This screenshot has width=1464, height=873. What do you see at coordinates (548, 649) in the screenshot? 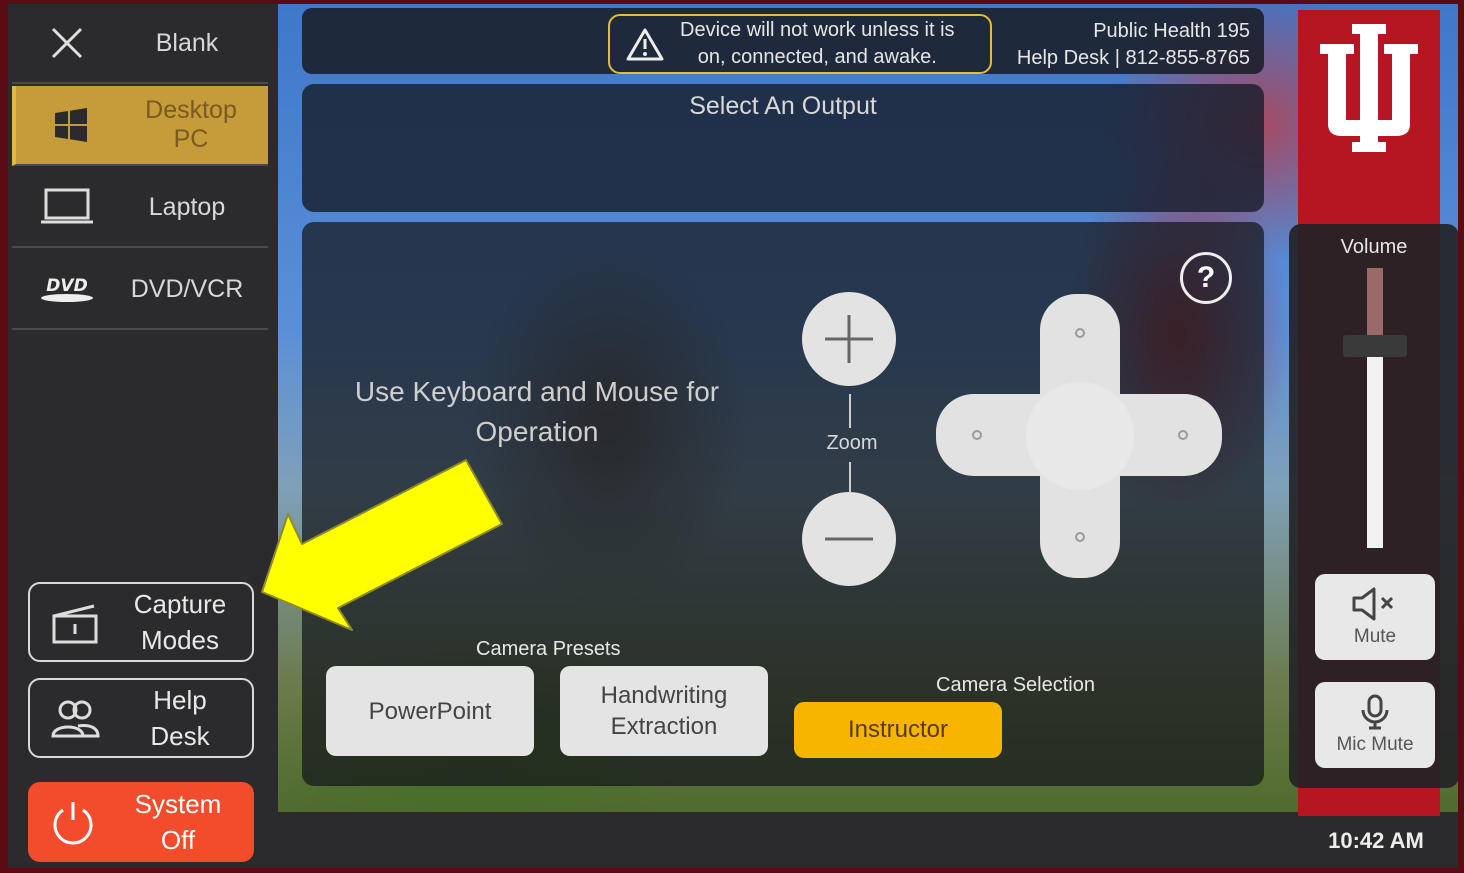
I see `camera-presets-label: Camera Presets` at bounding box center [548, 649].